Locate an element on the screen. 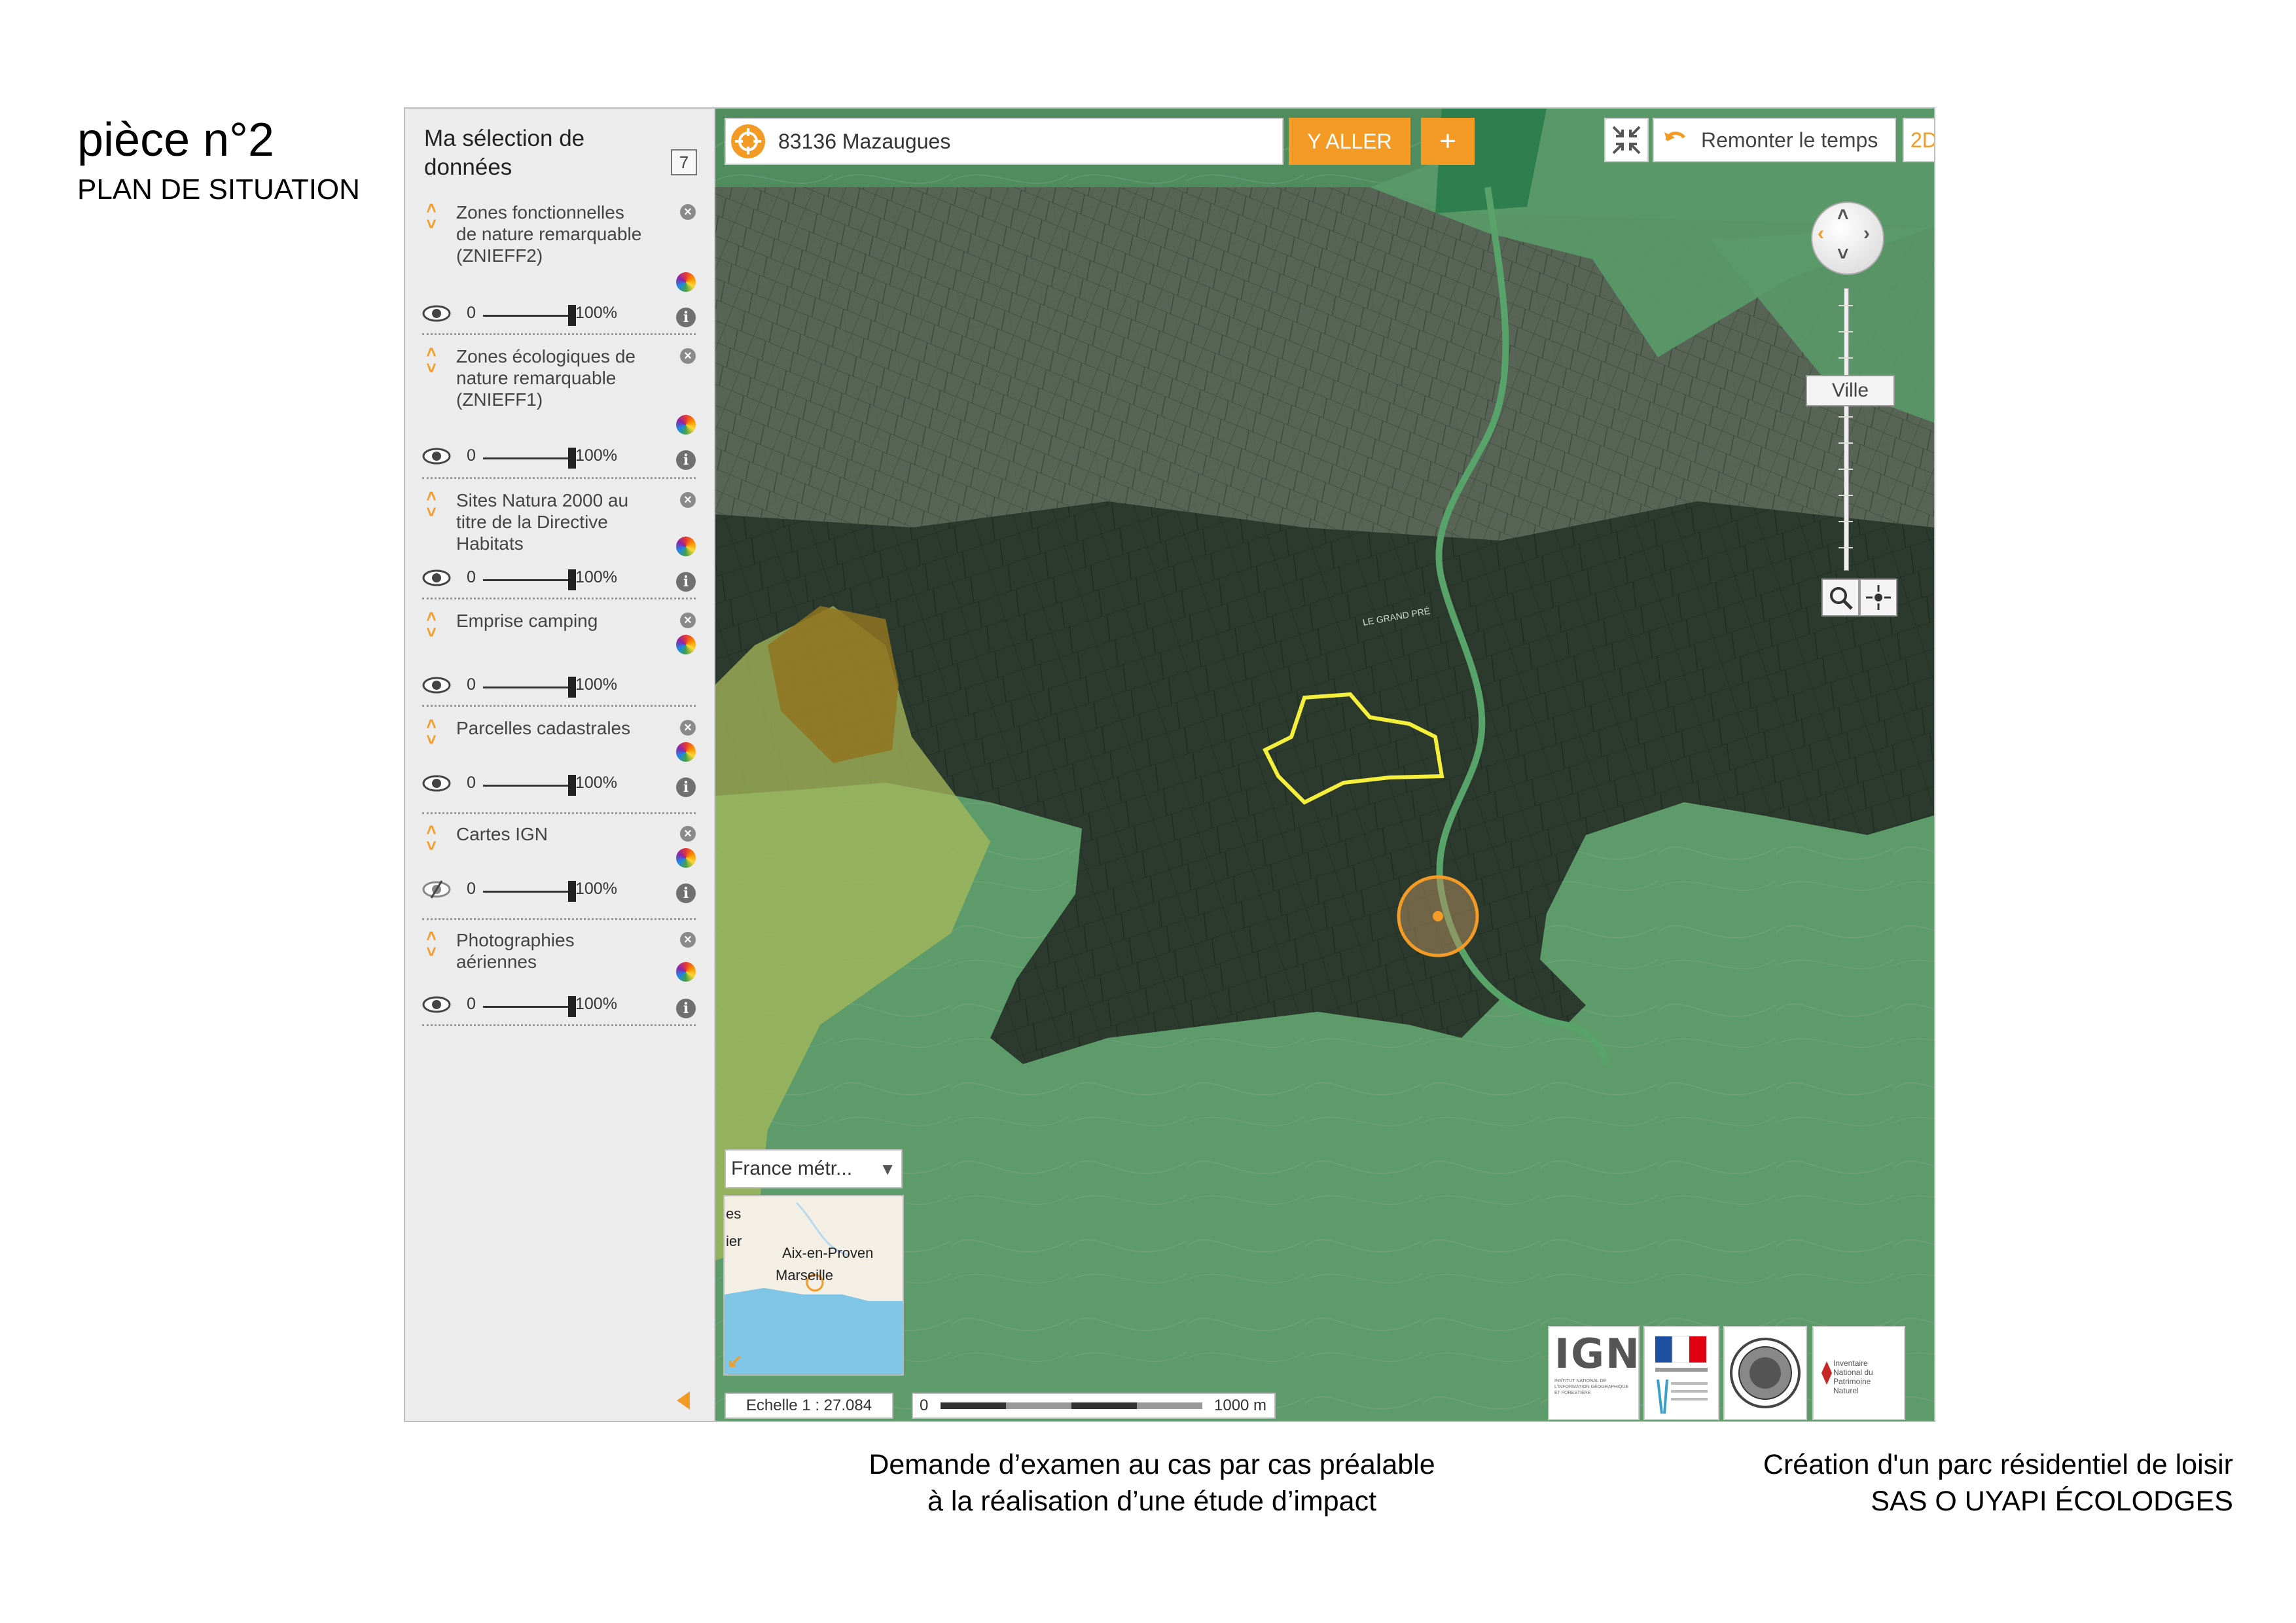 The height and width of the screenshot is (1623, 2296). layer-name: Parcelles cadastrales is located at coordinates (543, 728).